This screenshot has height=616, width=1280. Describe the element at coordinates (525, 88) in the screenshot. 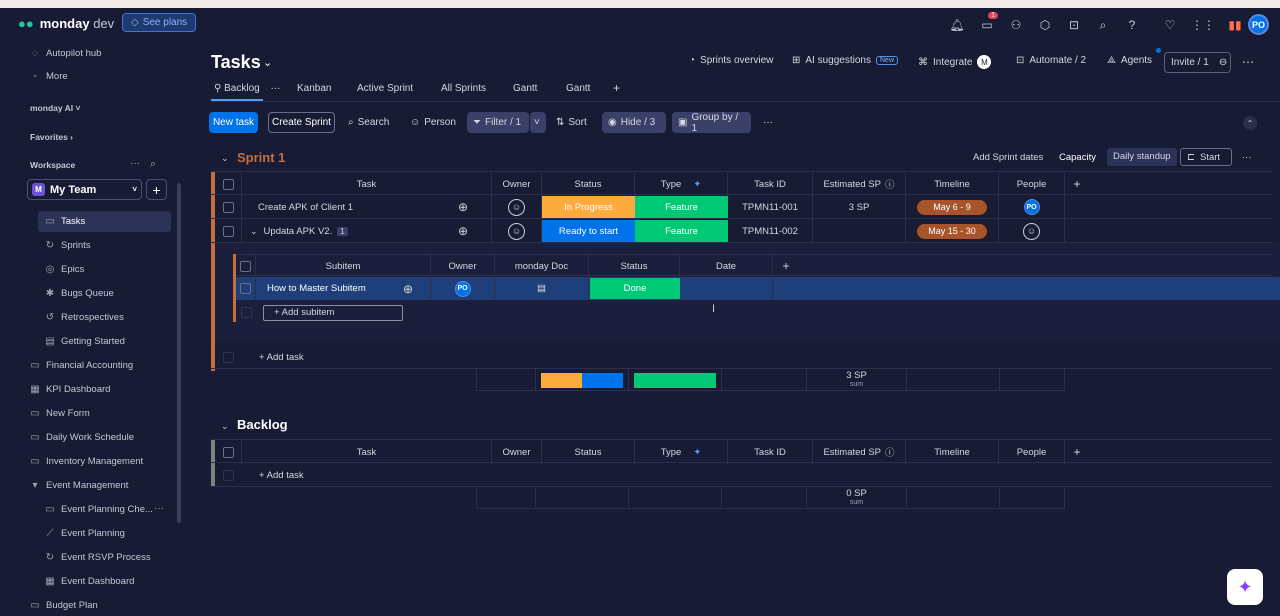

I see `tab-gantt: Gantt` at that location.